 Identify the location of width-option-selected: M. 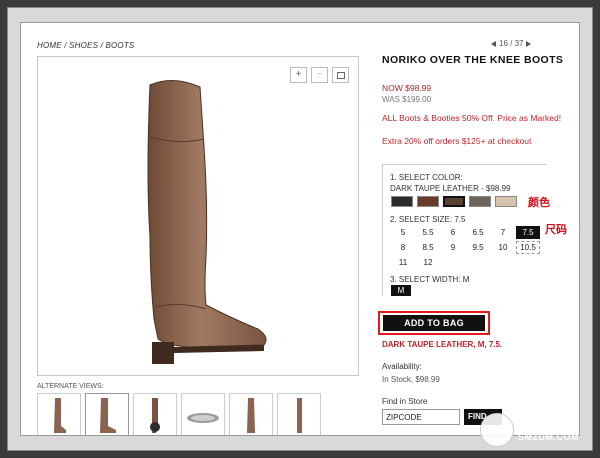
(401, 290).